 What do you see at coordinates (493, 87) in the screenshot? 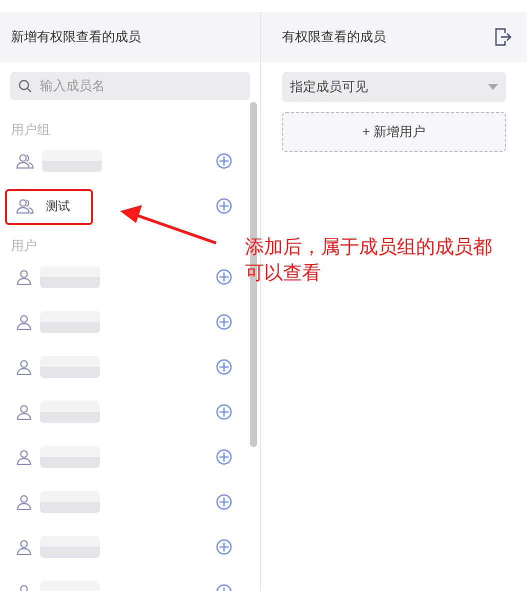
I see `dropdown-caret-icon` at bounding box center [493, 87].